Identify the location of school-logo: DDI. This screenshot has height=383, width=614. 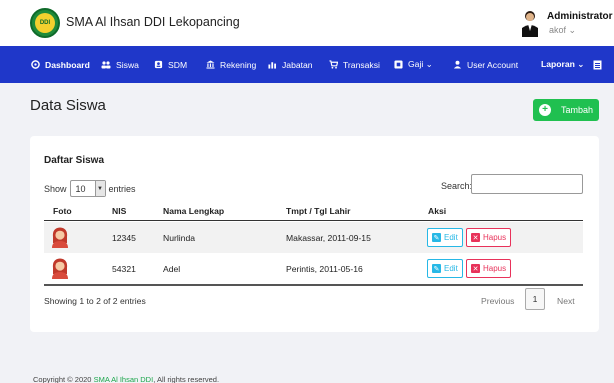
(45, 23).